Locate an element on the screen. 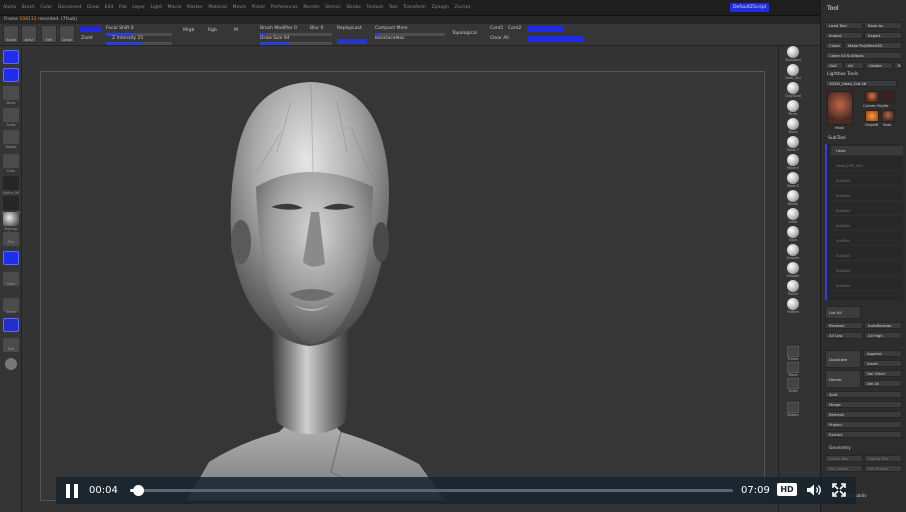  hd-quality-button: HD is located at coordinates (787, 489).